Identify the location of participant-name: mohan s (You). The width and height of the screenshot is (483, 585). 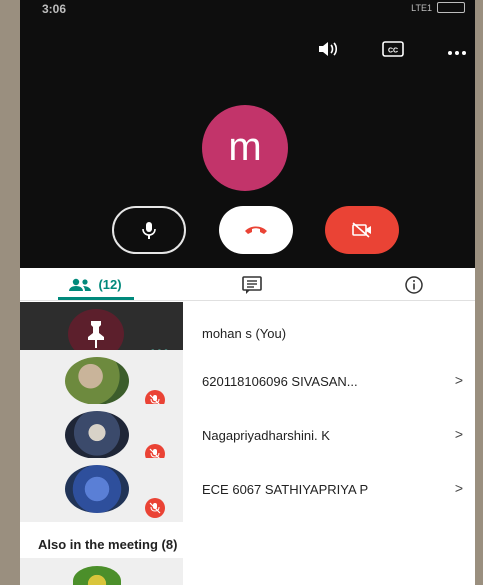
(244, 333).